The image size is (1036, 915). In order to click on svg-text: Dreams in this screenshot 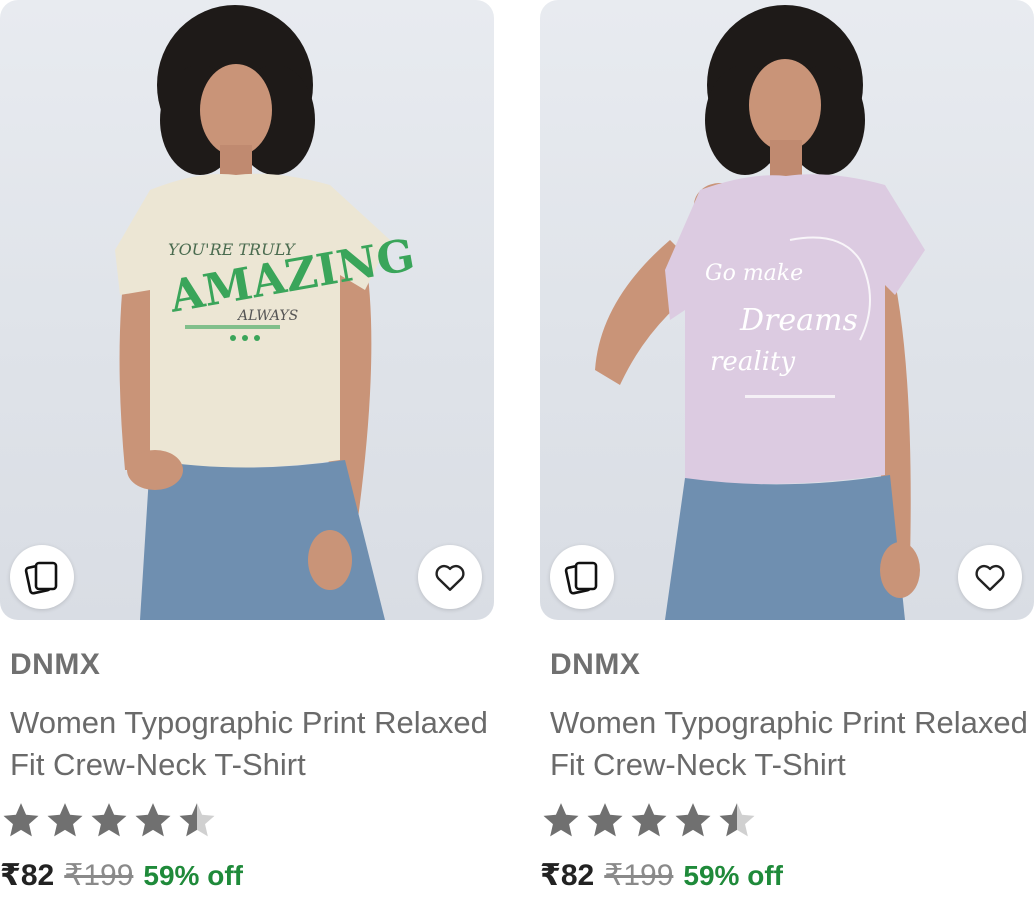, I will do `click(798, 320)`.